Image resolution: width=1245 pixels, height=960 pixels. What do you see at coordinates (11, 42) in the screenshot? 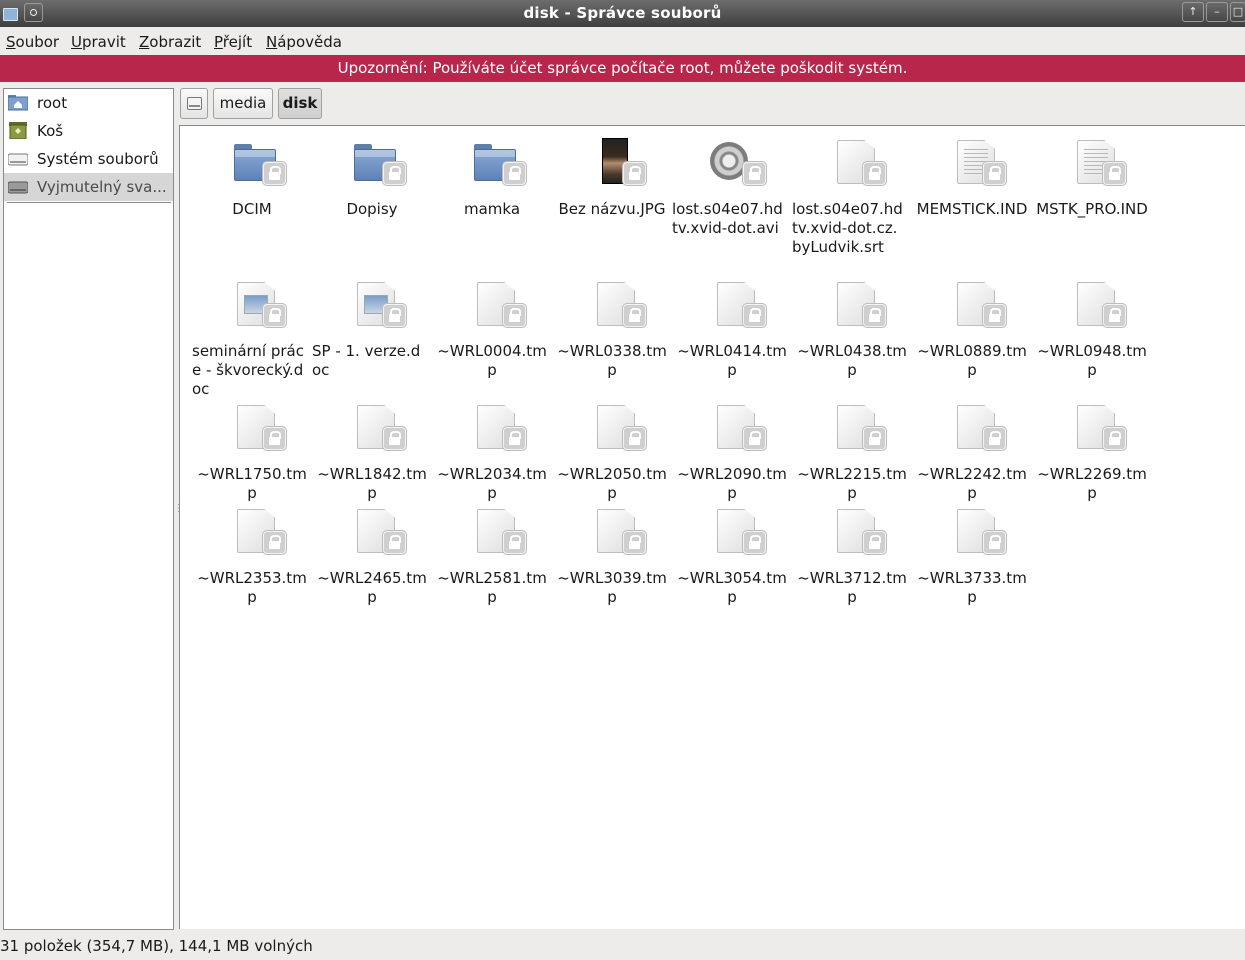
I see `menu-file-mnemonic: S` at bounding box center [11, 42].